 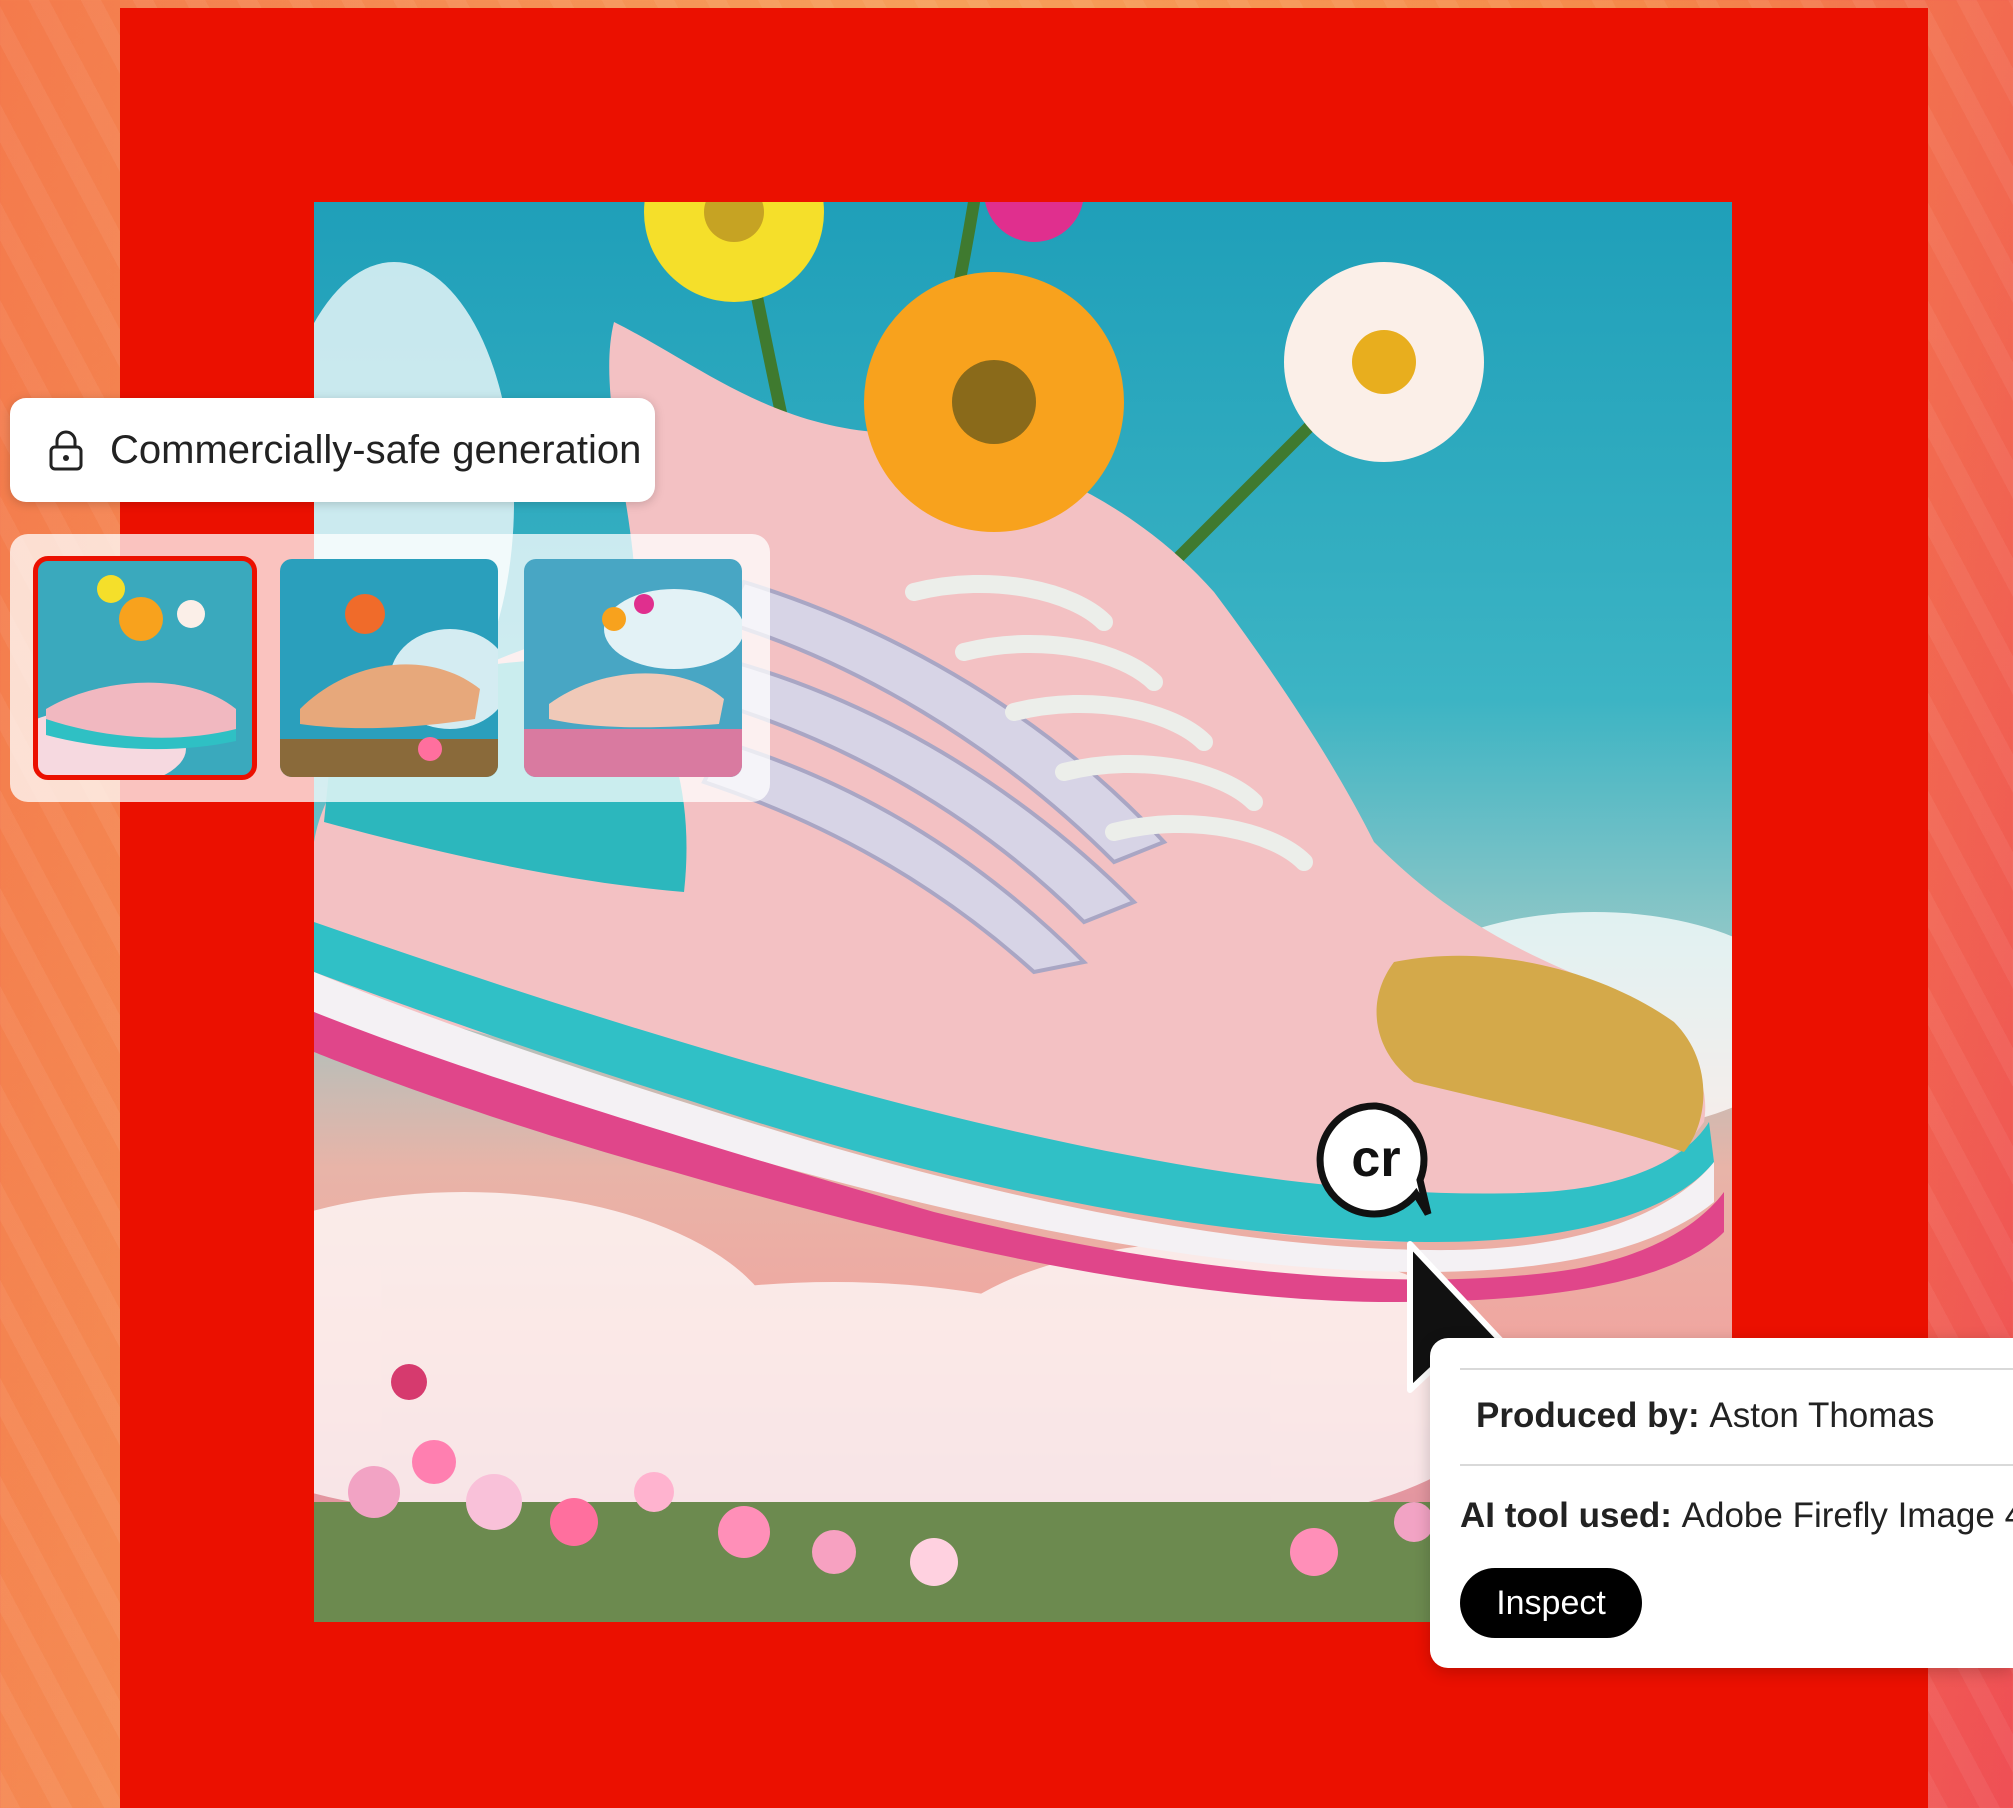 I want to click on content-credentials-icon: cr, so click(x=1376, y=1160).